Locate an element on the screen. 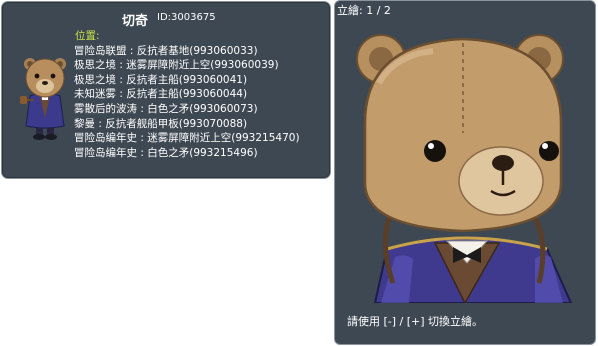 This screenshot has width=598, height=346. location-row: 冒险岛编年史 : 白色之矛(993215496) is located at coordinates (202, 153).